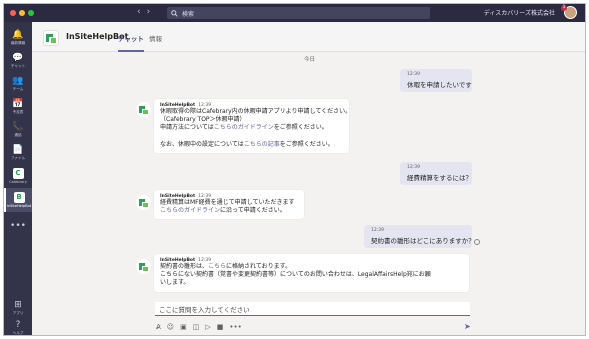  What do you see at coordinates (439, 178) in the screenshot?
I see `message-text: 経費精算をするには？` at bounding box center [439, 178].